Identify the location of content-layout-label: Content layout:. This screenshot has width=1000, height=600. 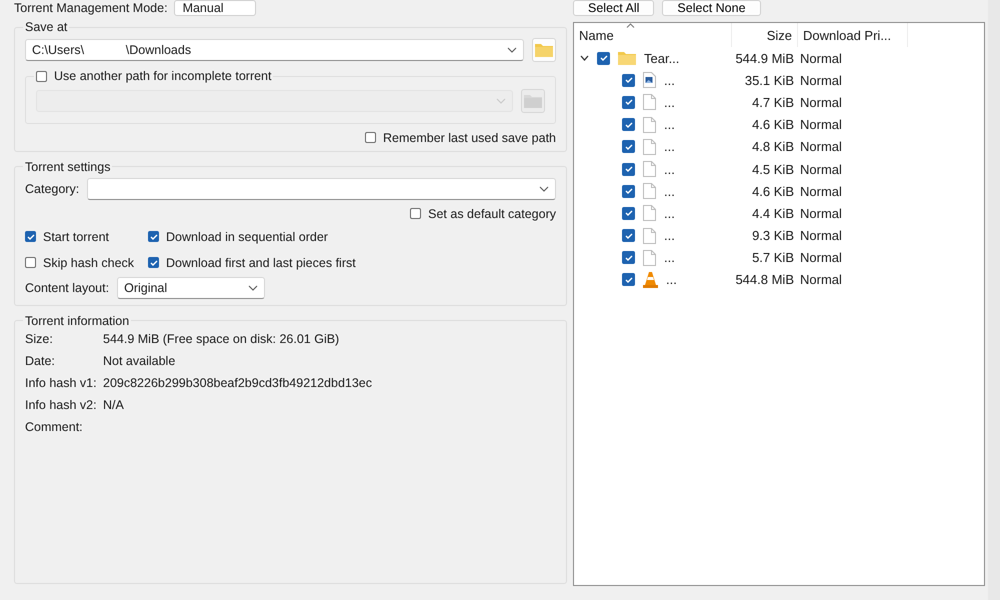
(67, 287).